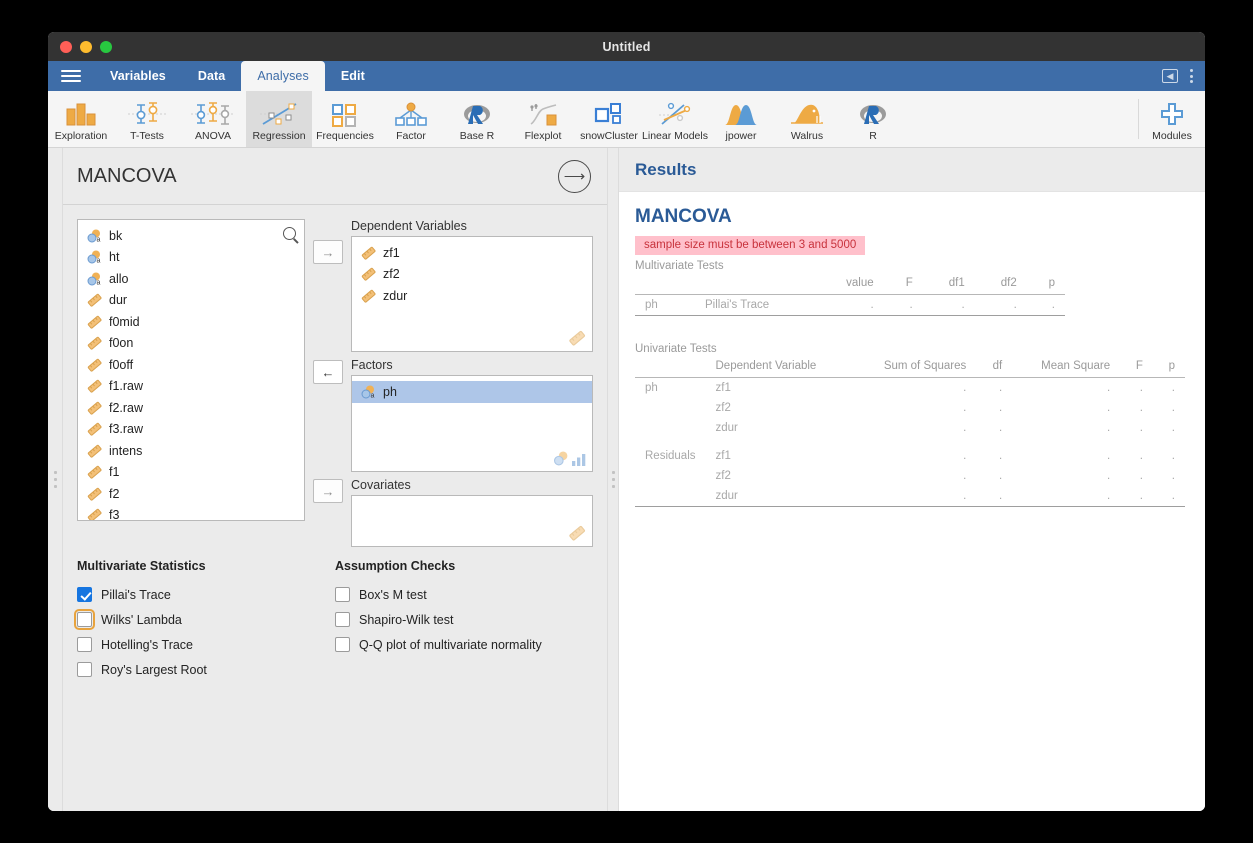  What do you see at coordinates (477, 119) in the screenshot?
I see `toolbar-item-base-r: Base R` at bounding box center [477, 119].